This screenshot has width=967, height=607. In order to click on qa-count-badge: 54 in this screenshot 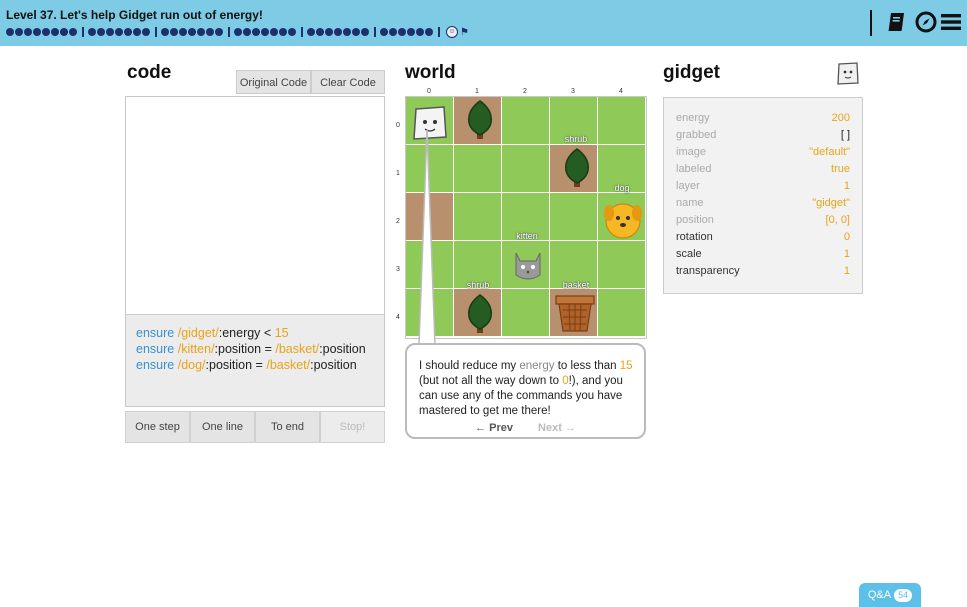, I will do `click(903, 595)`.